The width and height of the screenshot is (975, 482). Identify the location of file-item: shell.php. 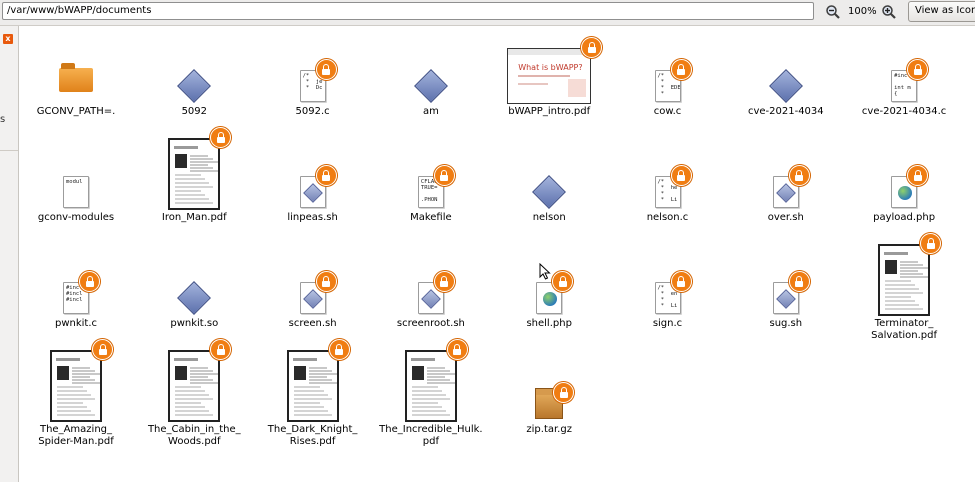
(549, 294).